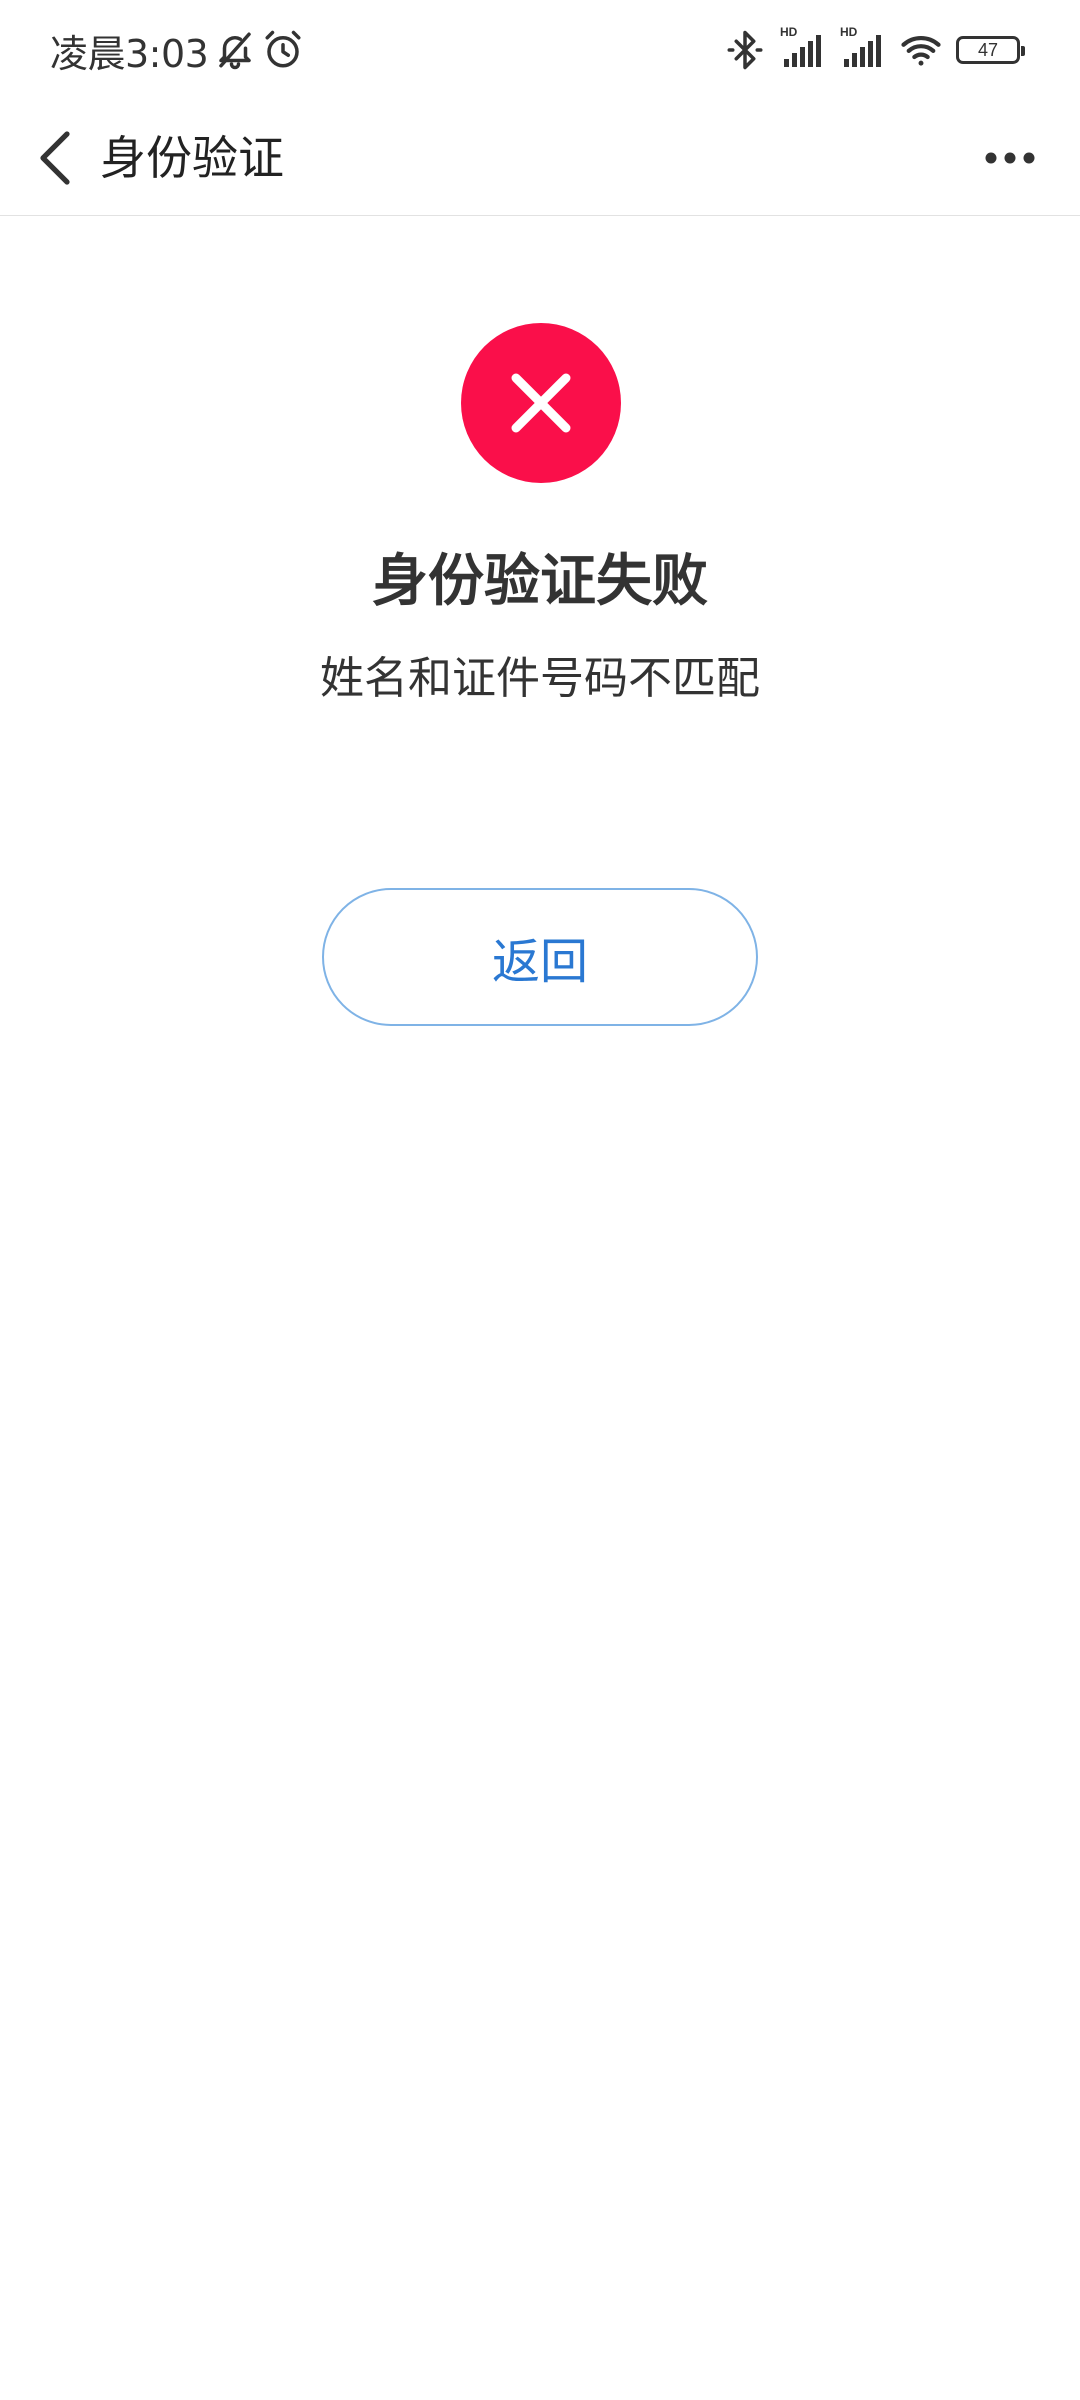  I want to click on more-horizontal-icon, so click(1010, 158).